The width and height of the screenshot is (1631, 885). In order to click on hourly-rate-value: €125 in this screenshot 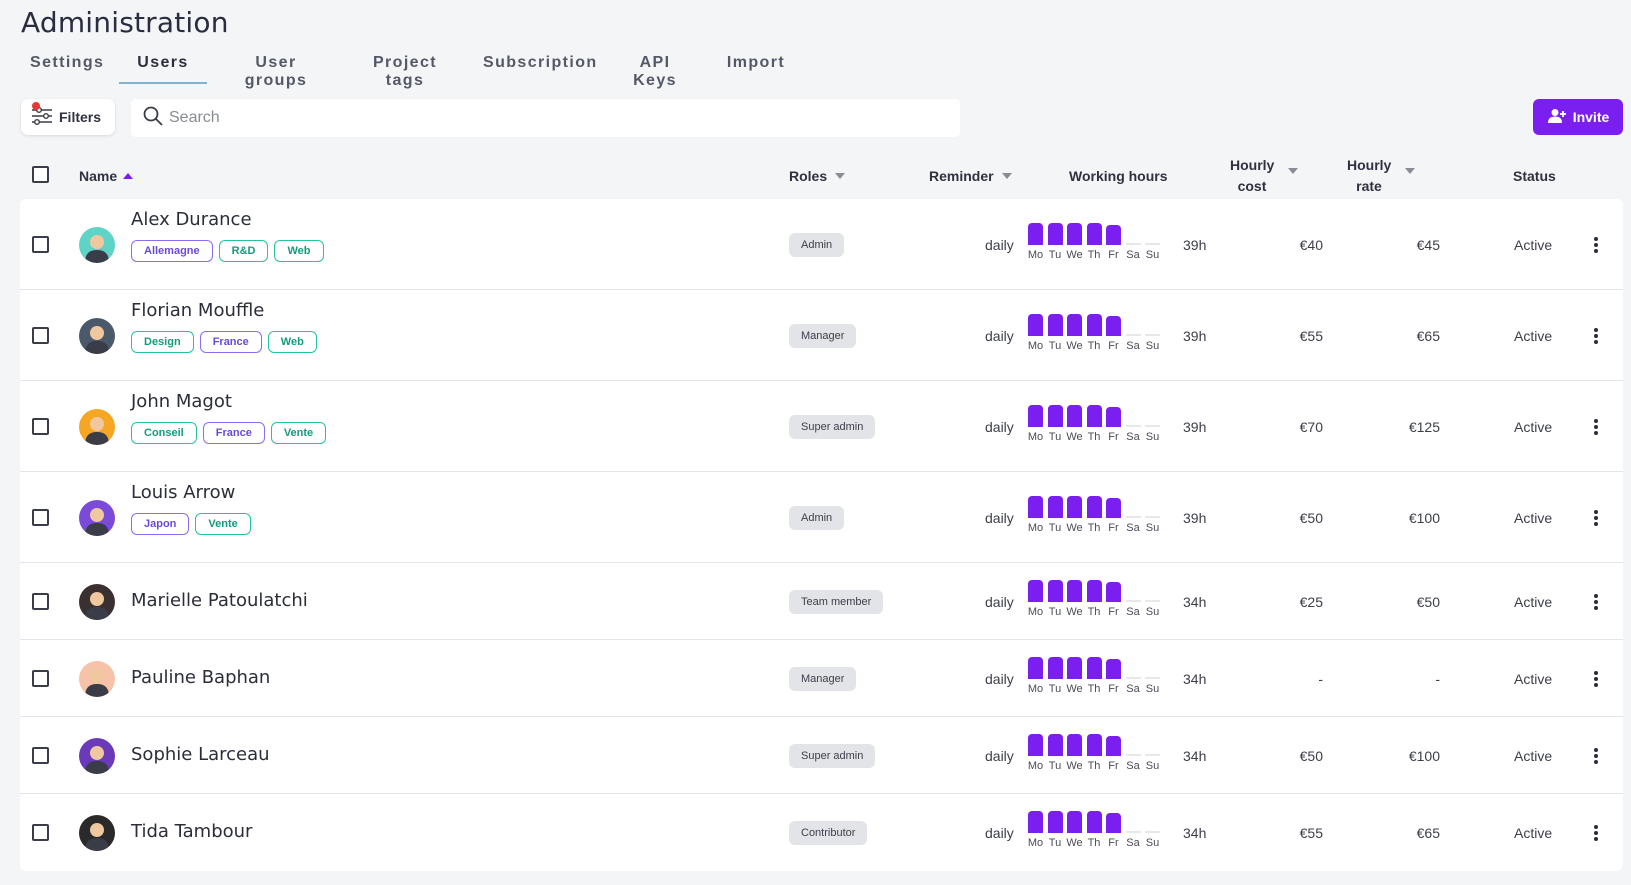, I will do `click(1410, 427)`.